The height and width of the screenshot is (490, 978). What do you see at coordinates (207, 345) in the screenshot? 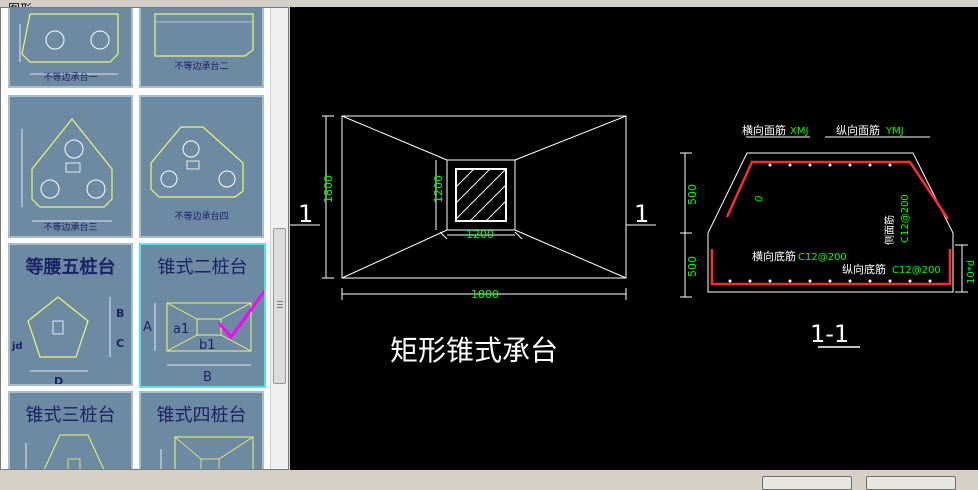
I see `thumb-label-b1: b1` at bounding box center [207, 345].